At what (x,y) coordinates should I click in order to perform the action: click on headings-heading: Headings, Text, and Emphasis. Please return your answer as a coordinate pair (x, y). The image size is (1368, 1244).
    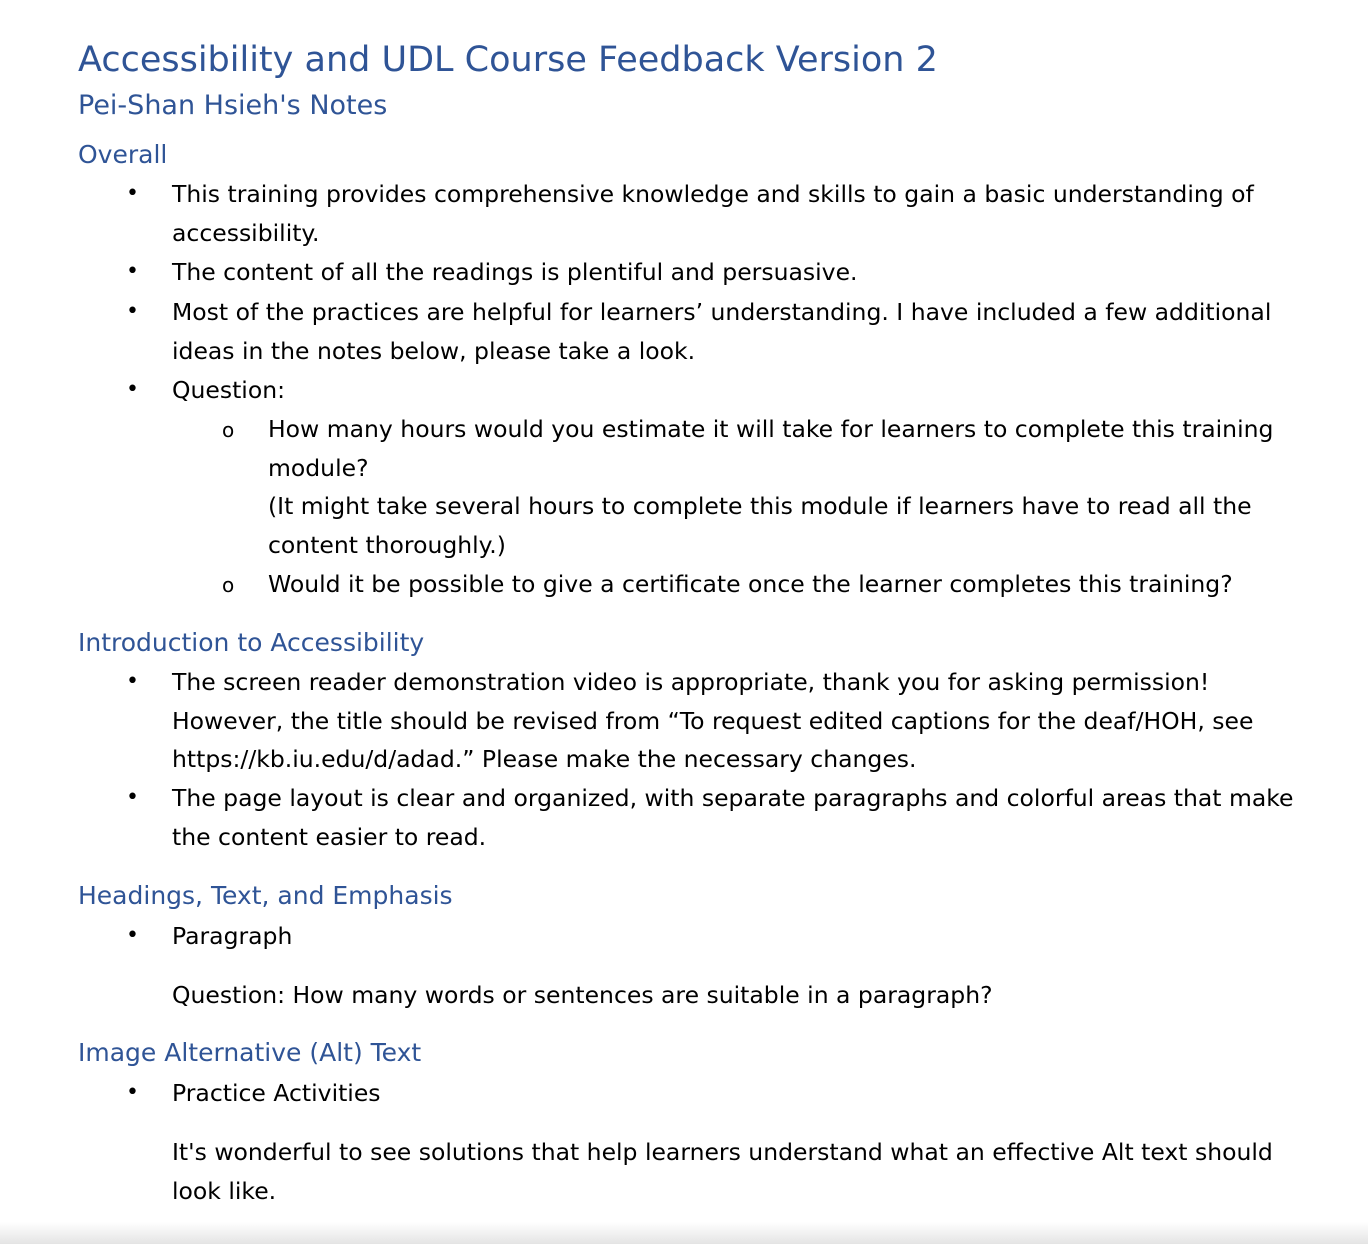
    Looking at the image, I should click on (265, 895).